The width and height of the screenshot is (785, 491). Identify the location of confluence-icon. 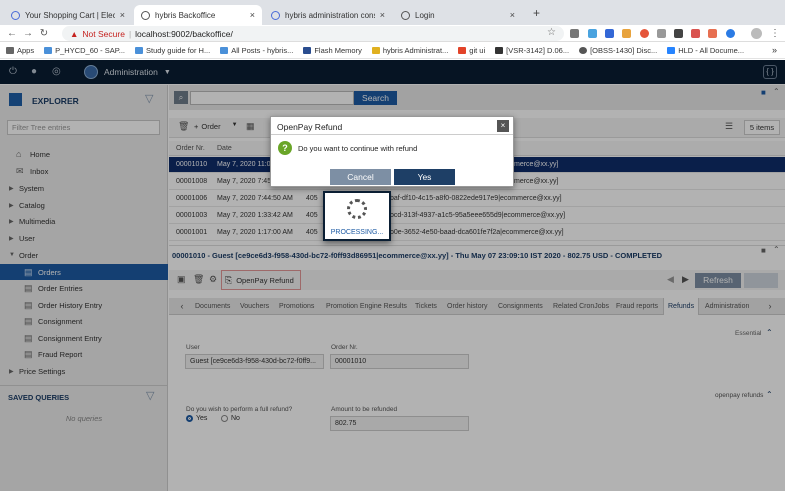
(671, 50).